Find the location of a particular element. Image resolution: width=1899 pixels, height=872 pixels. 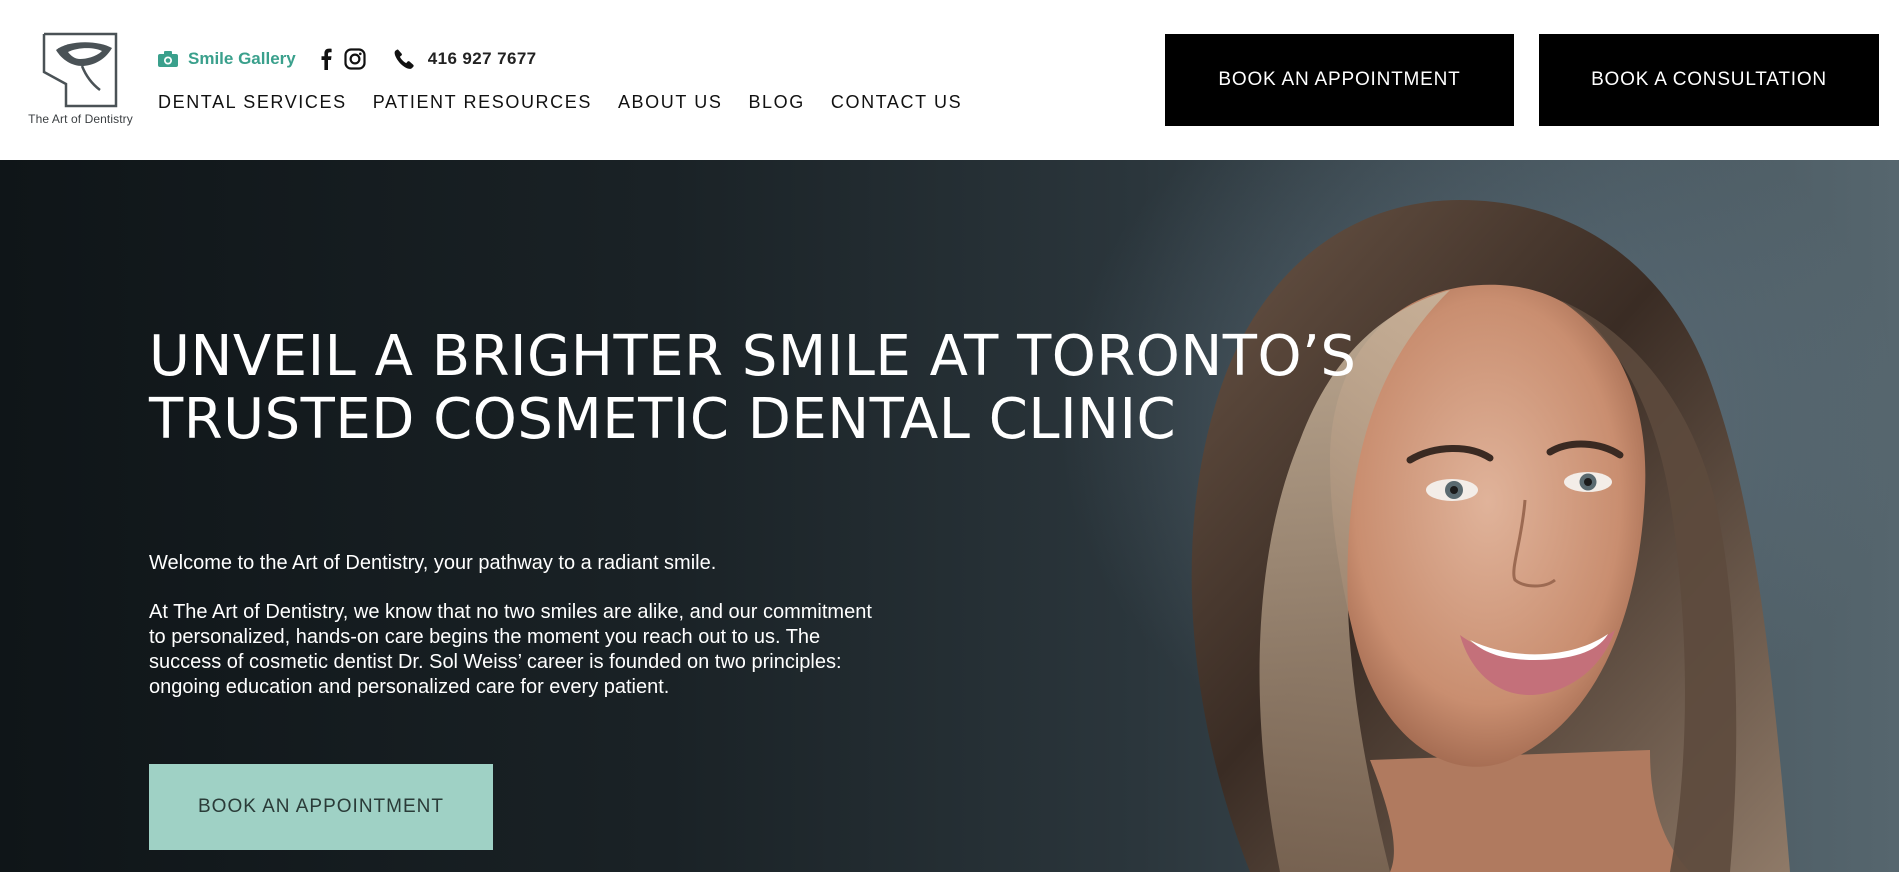

logo-mark-icon is located at coordinates (80, 70).